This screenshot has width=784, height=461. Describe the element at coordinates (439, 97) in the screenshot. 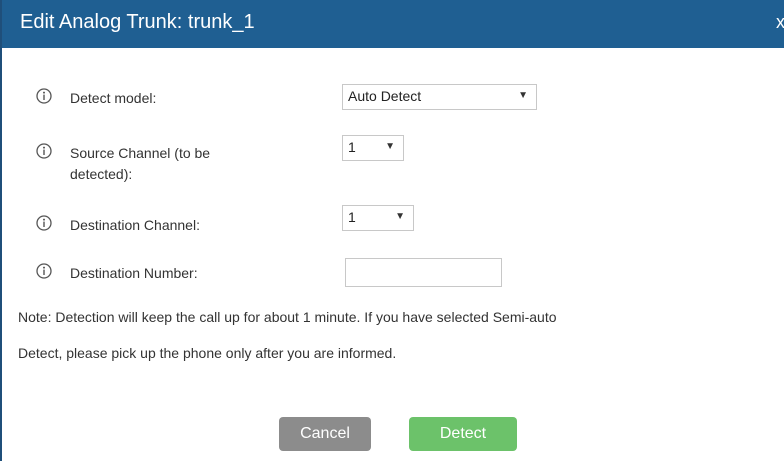

I see `detect-model-select: Auto Detect ▼` at that location.